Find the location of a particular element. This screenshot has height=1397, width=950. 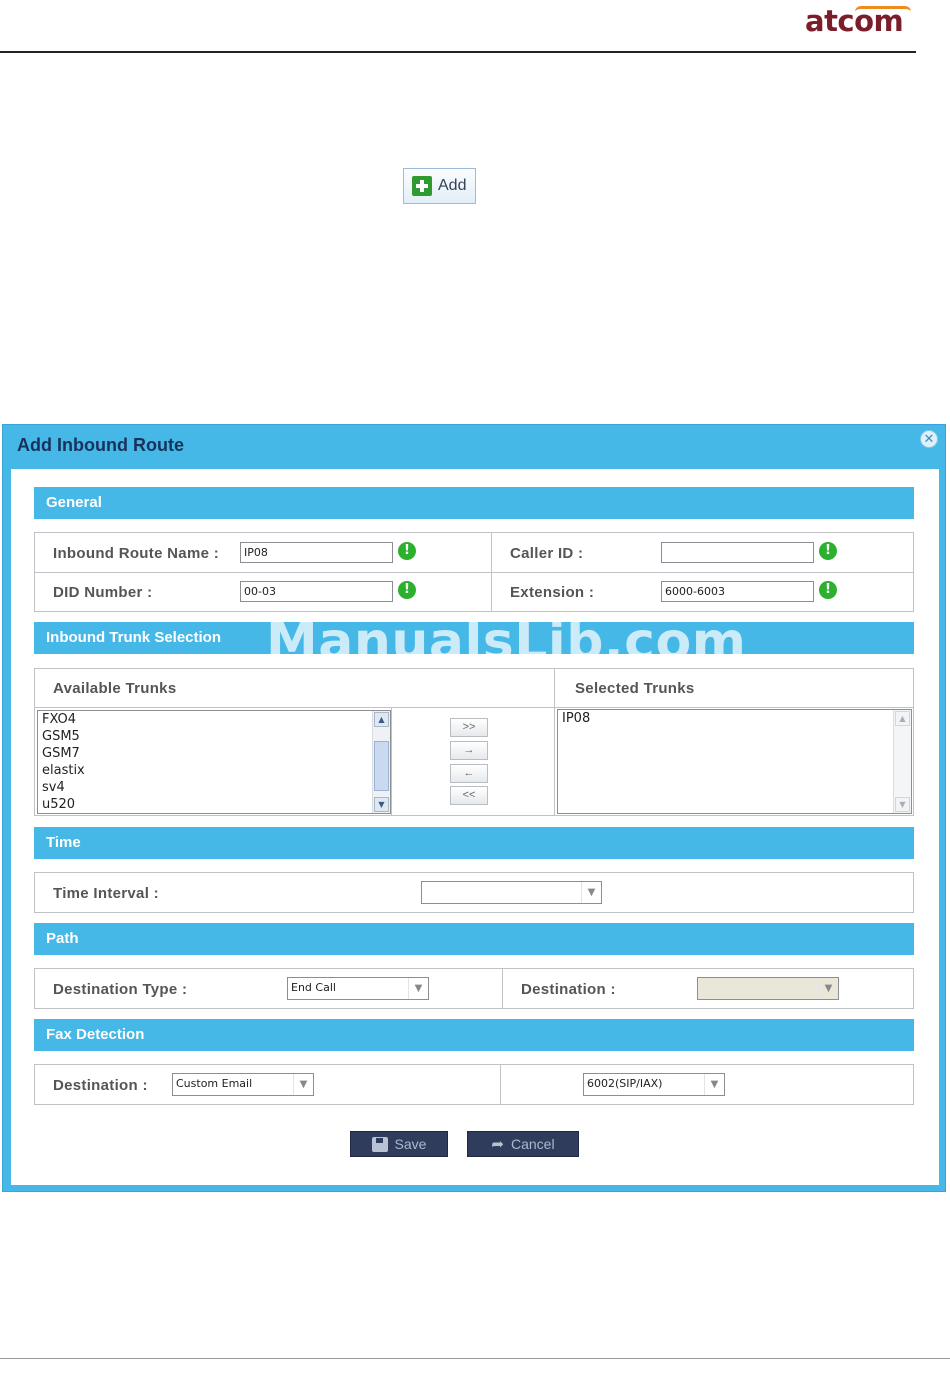

select-value: End Call is located at coordinates (313, 987).